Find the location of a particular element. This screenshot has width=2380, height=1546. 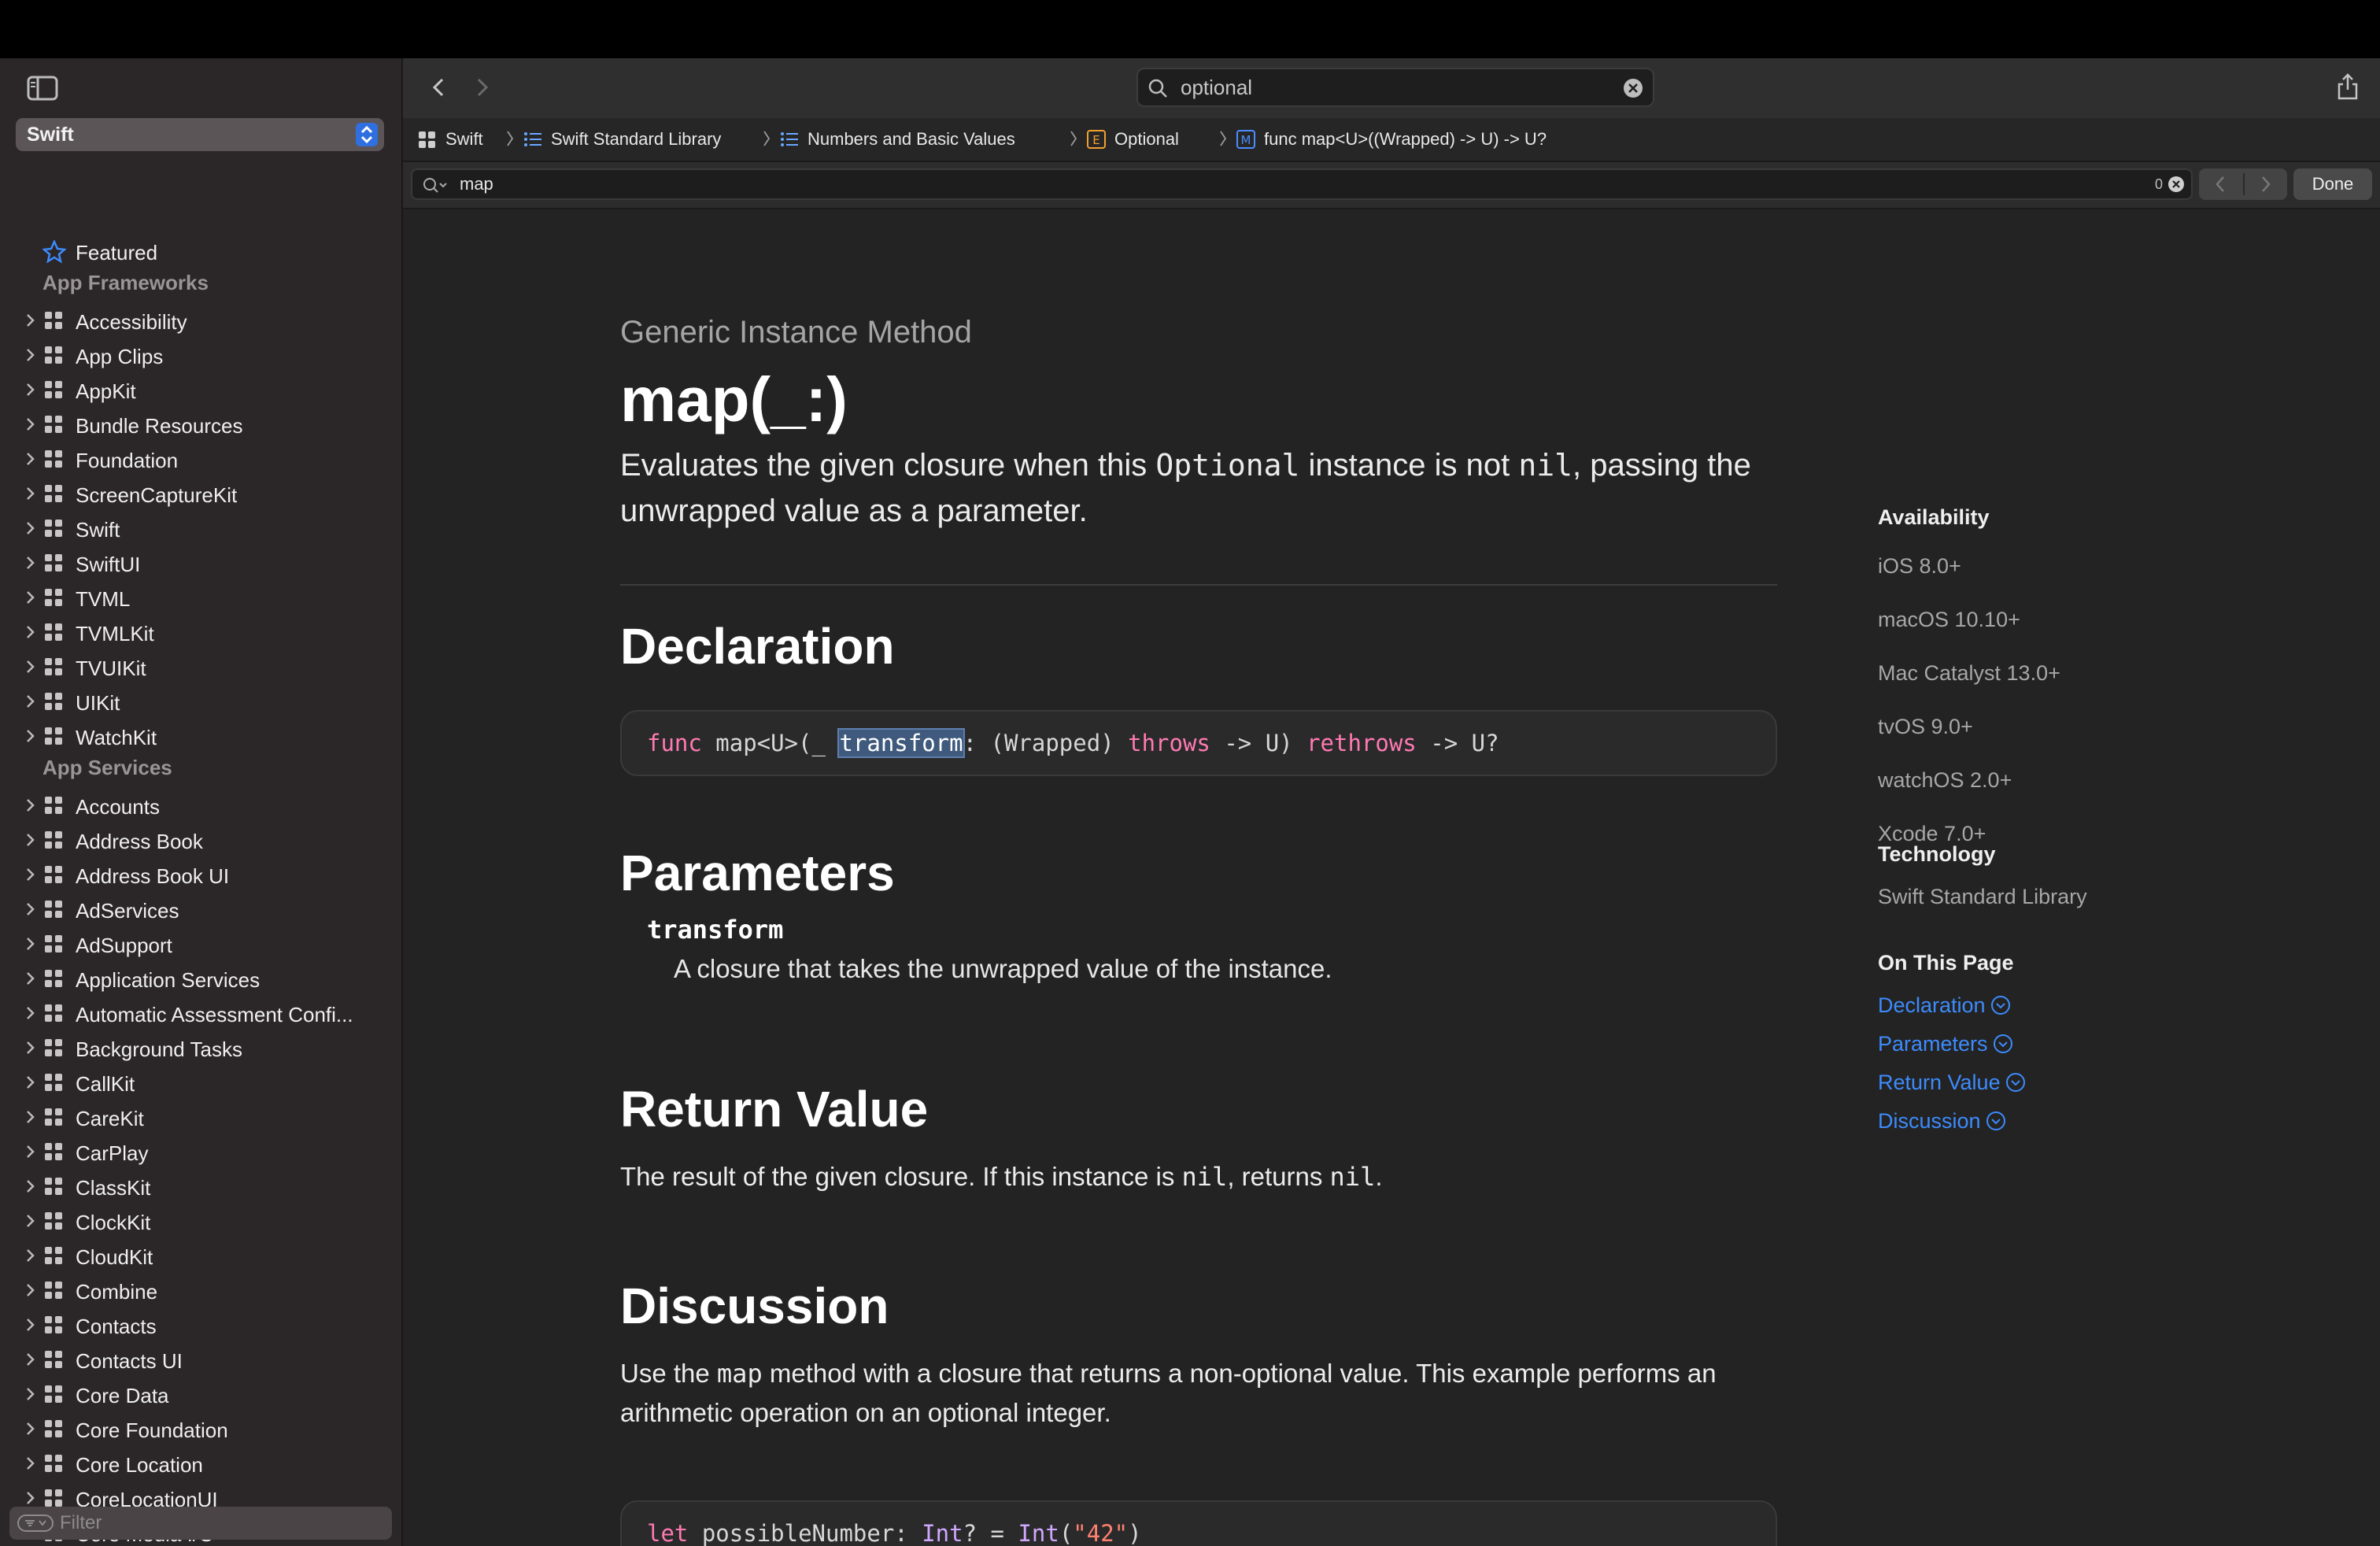

abstract-code: Optional is located at coordinates (1227, 466).